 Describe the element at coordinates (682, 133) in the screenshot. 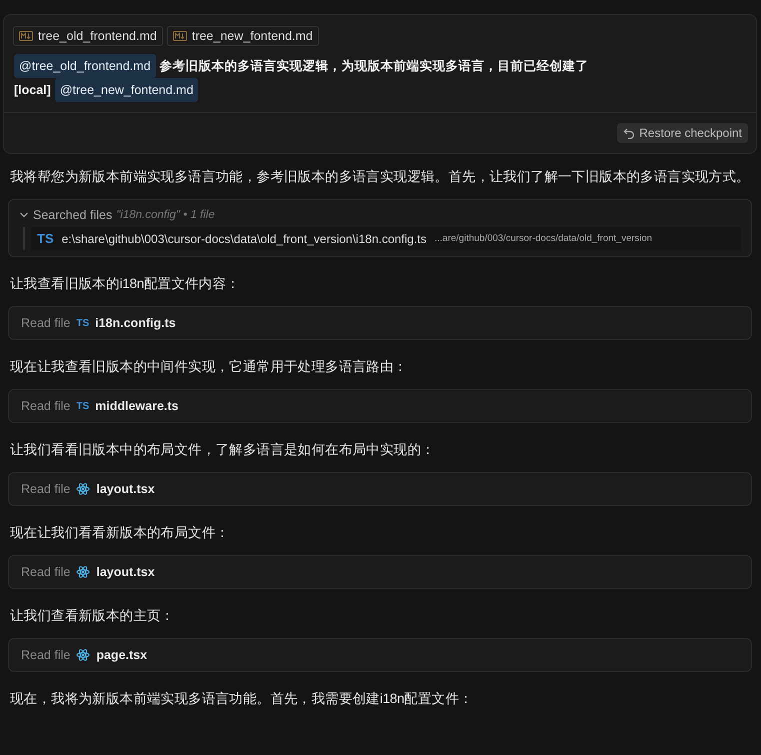

I see `restore-checkpoint-button: Restore checkpoint` at that location.